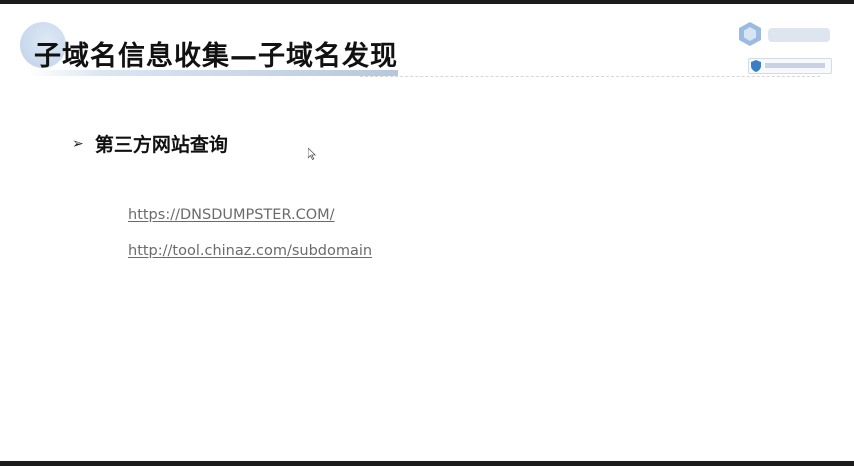  Describe the element at coordinates (750, 34) in the screenshot. I see `company-logo-icon` at that location.